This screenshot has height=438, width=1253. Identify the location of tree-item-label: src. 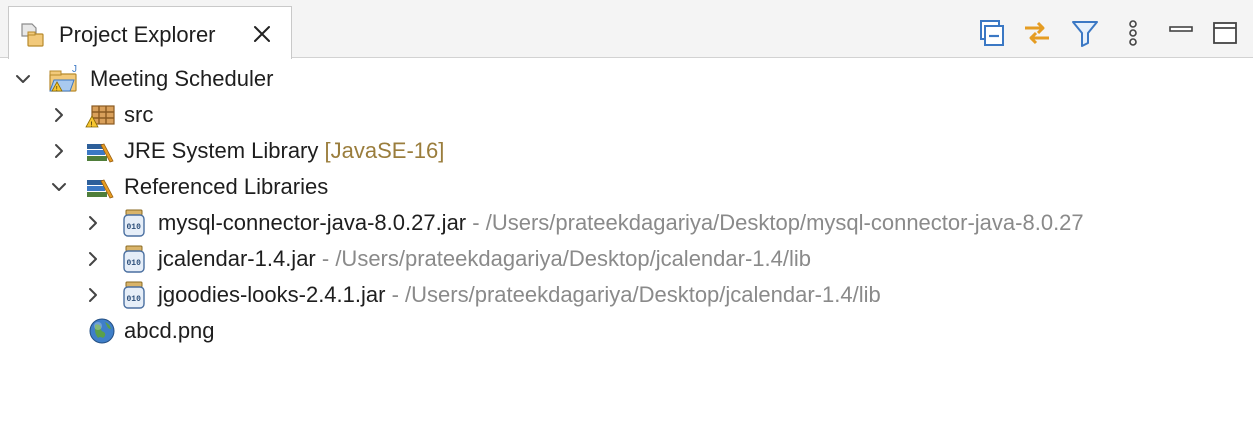
(139, 114).